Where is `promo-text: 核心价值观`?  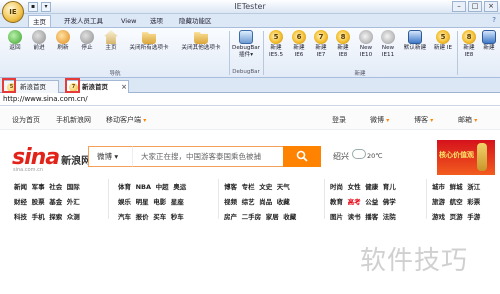
promo-text: 核心价值观 is located at coordinates (456, 155).